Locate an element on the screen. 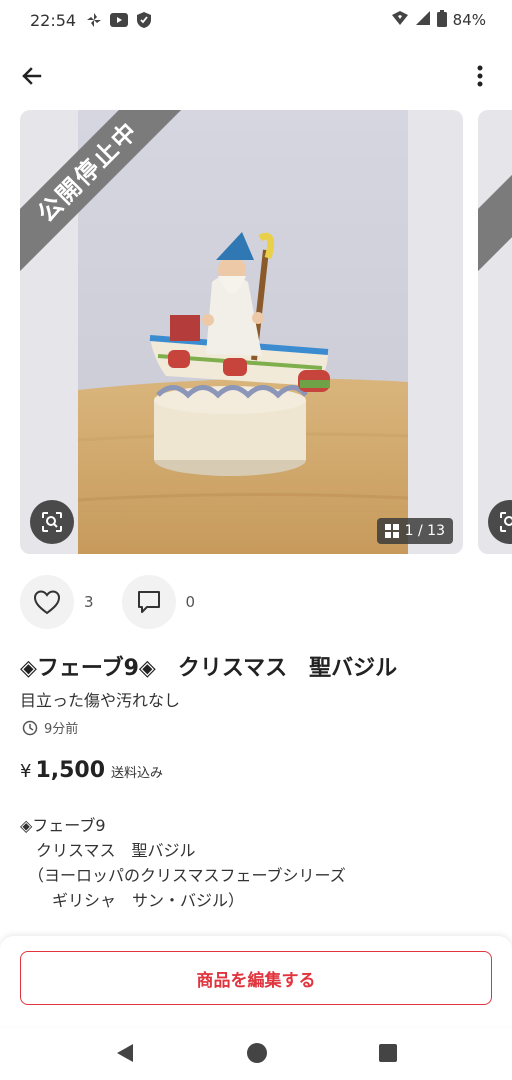 This screenshot has height=1080, width=512. like-button is located at coordinates (47, 602).